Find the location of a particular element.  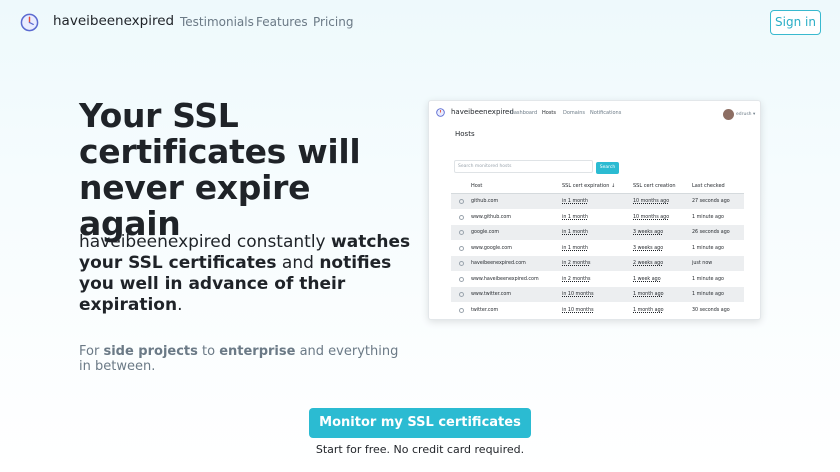

for-bold-enterprise: enterprise is located at coordinates (257, 351).